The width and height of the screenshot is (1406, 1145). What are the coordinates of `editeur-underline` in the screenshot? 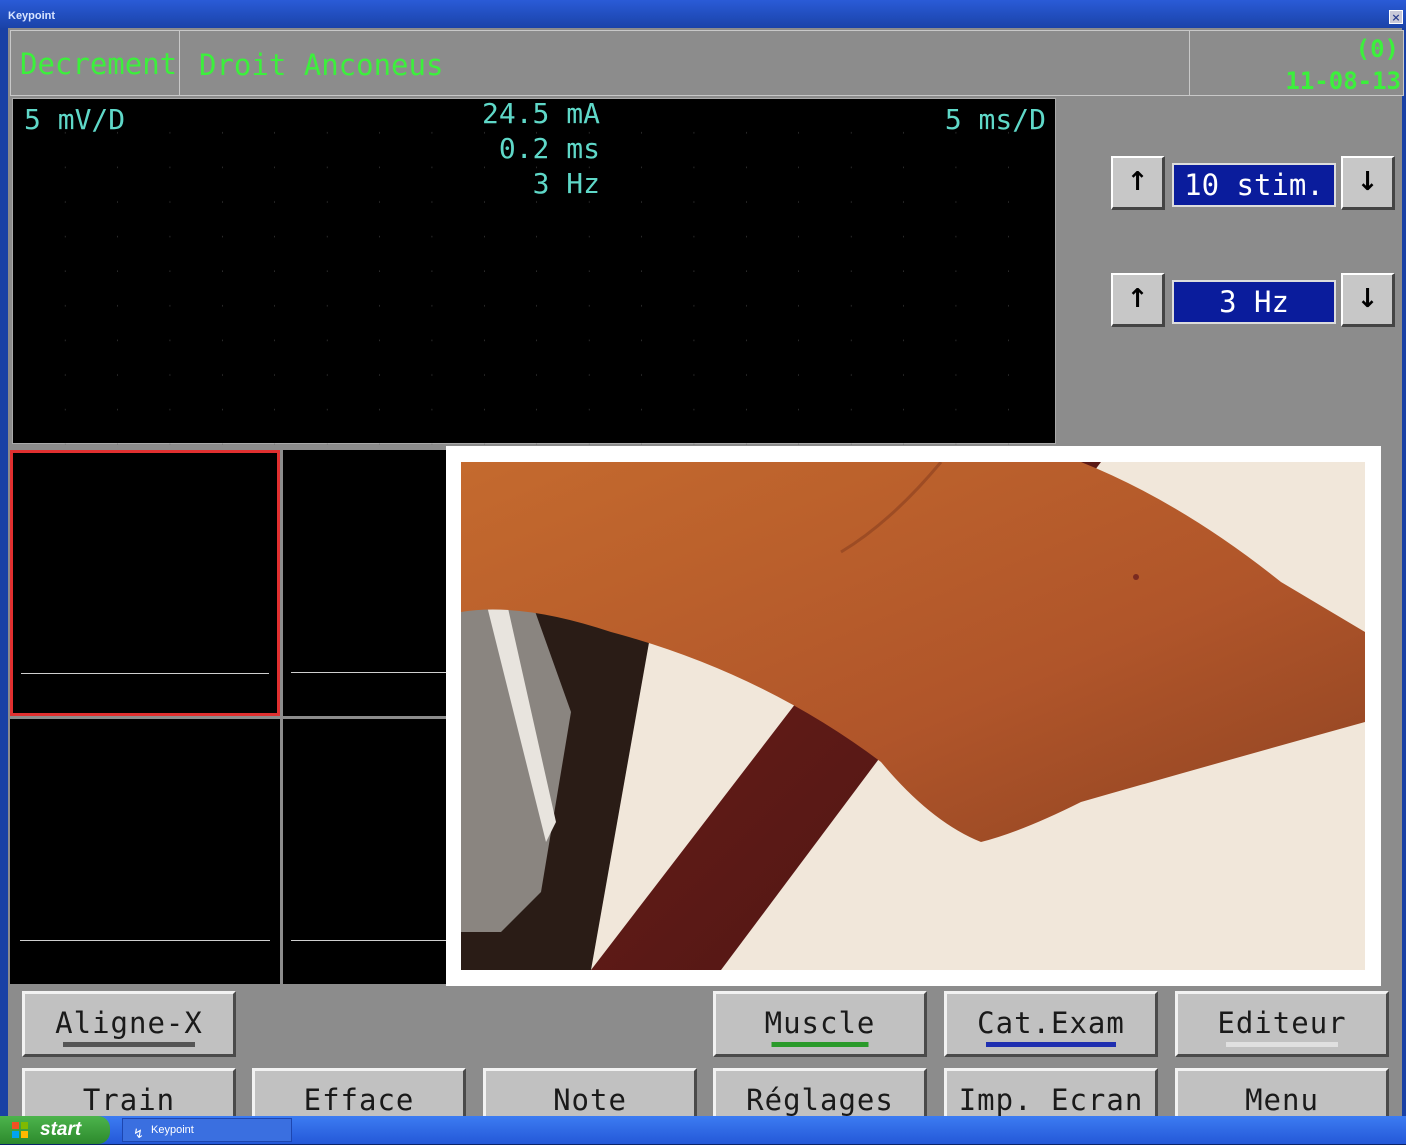 It's located at (1282, 1044).